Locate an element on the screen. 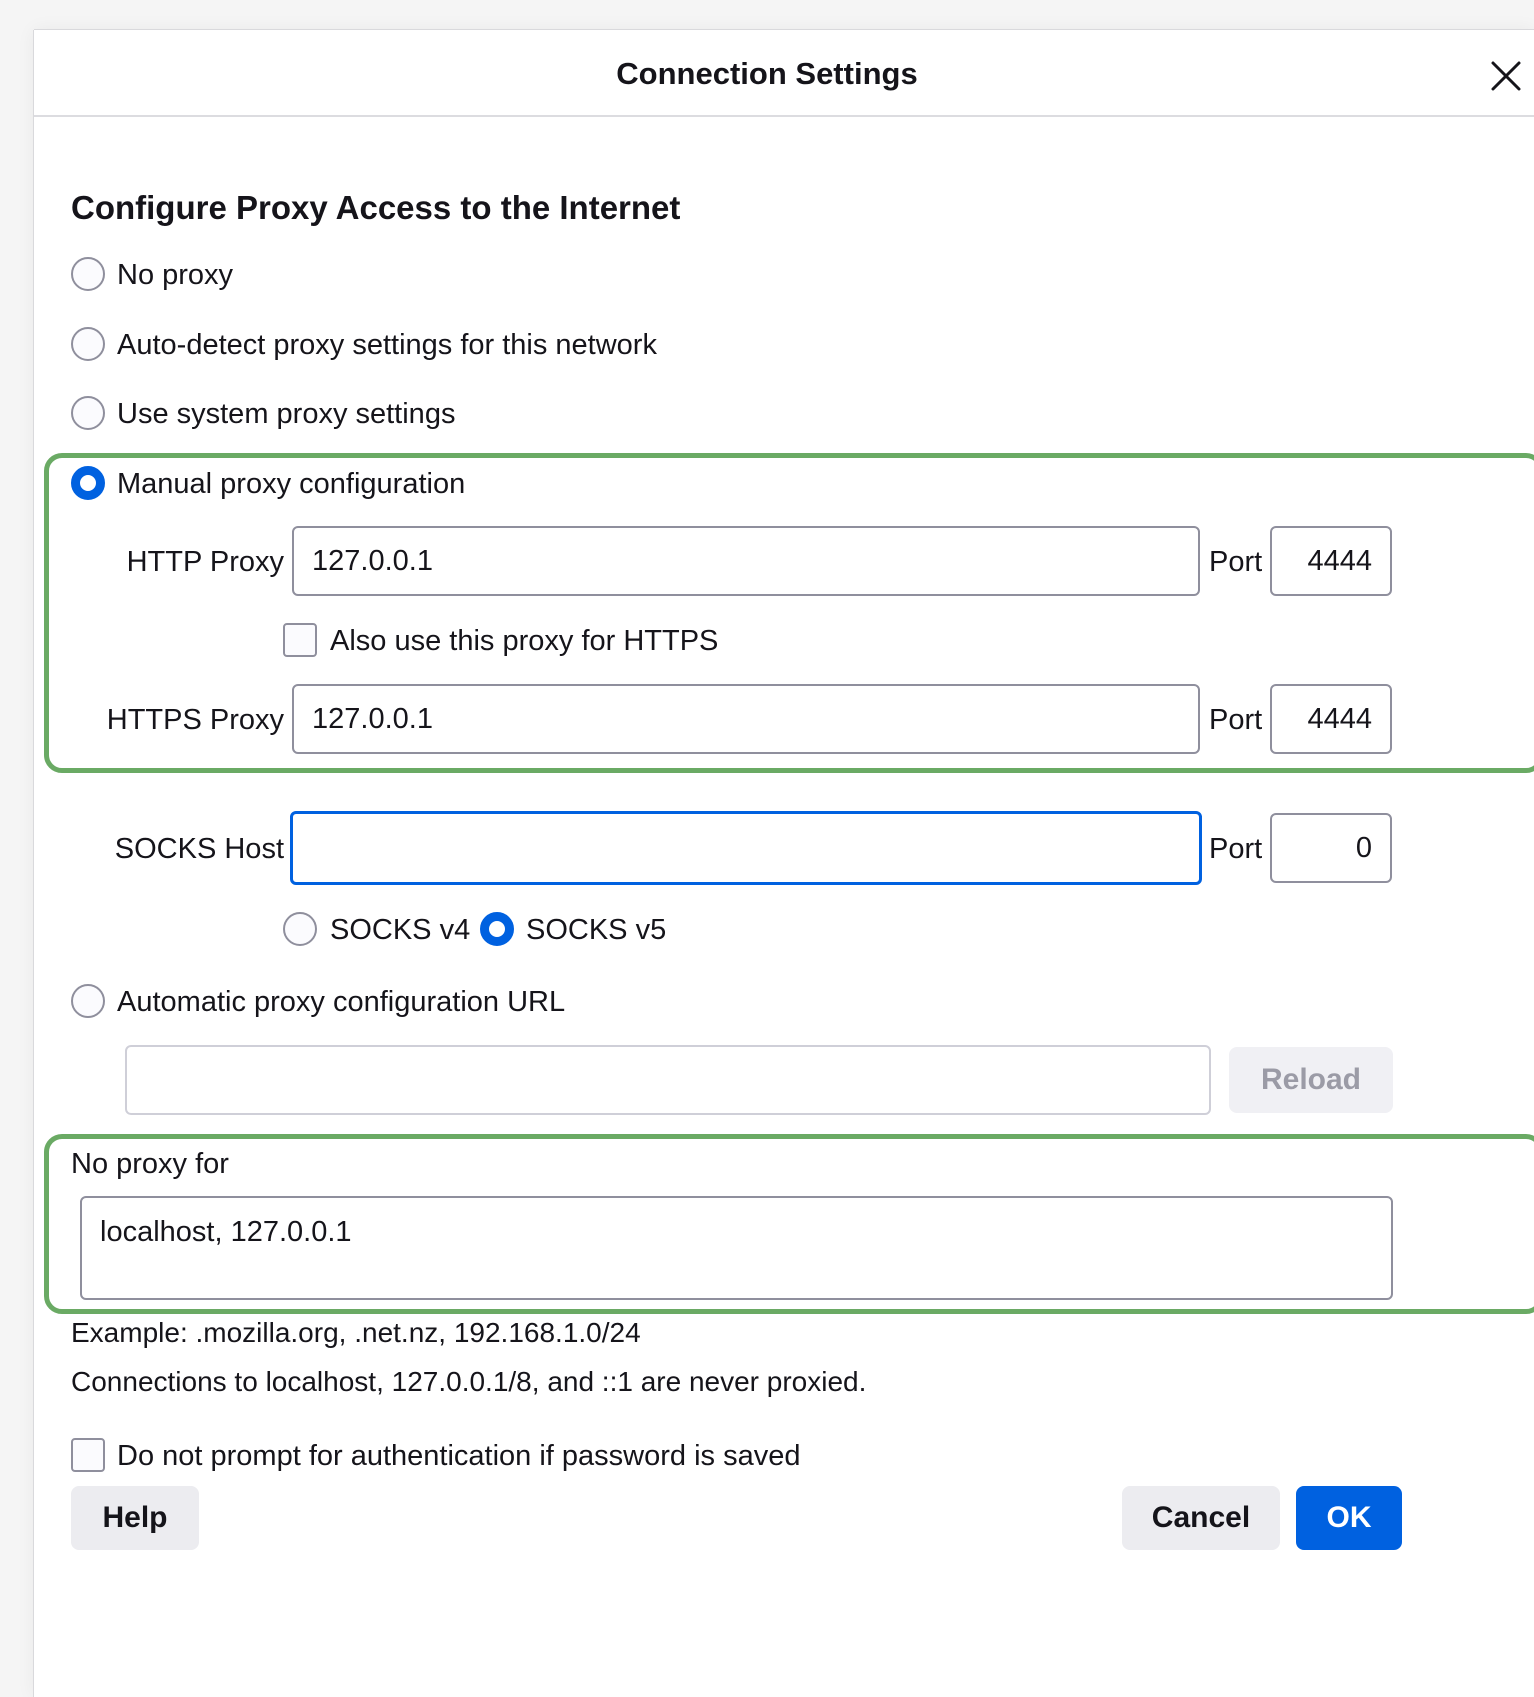  radio-manual-proxy is located at coordinates (88, 483).